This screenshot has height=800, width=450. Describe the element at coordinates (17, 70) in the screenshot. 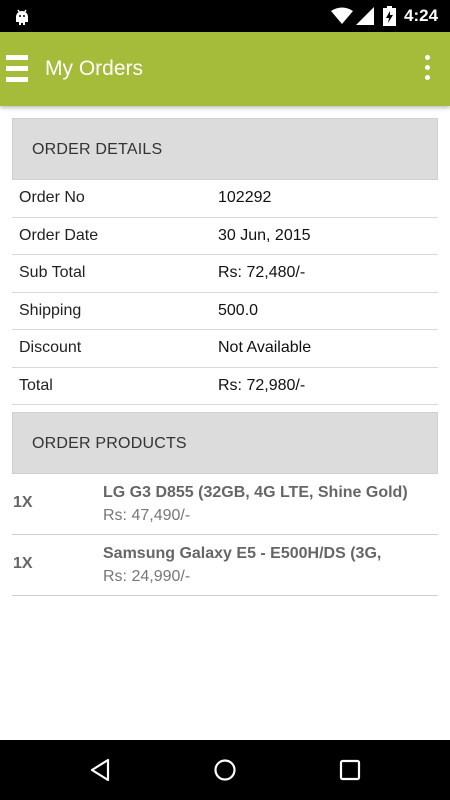

I see `menu-icon` at that location.